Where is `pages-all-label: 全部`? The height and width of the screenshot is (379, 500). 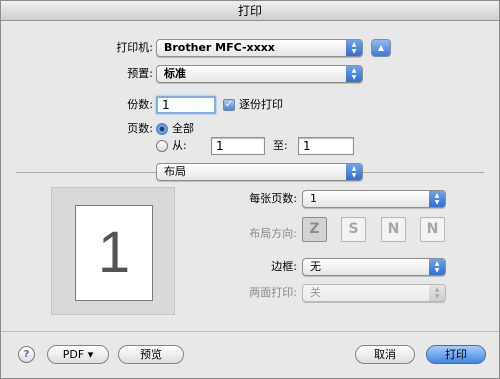
pages-all-label: 全部 is located at coordinates (183, 128).